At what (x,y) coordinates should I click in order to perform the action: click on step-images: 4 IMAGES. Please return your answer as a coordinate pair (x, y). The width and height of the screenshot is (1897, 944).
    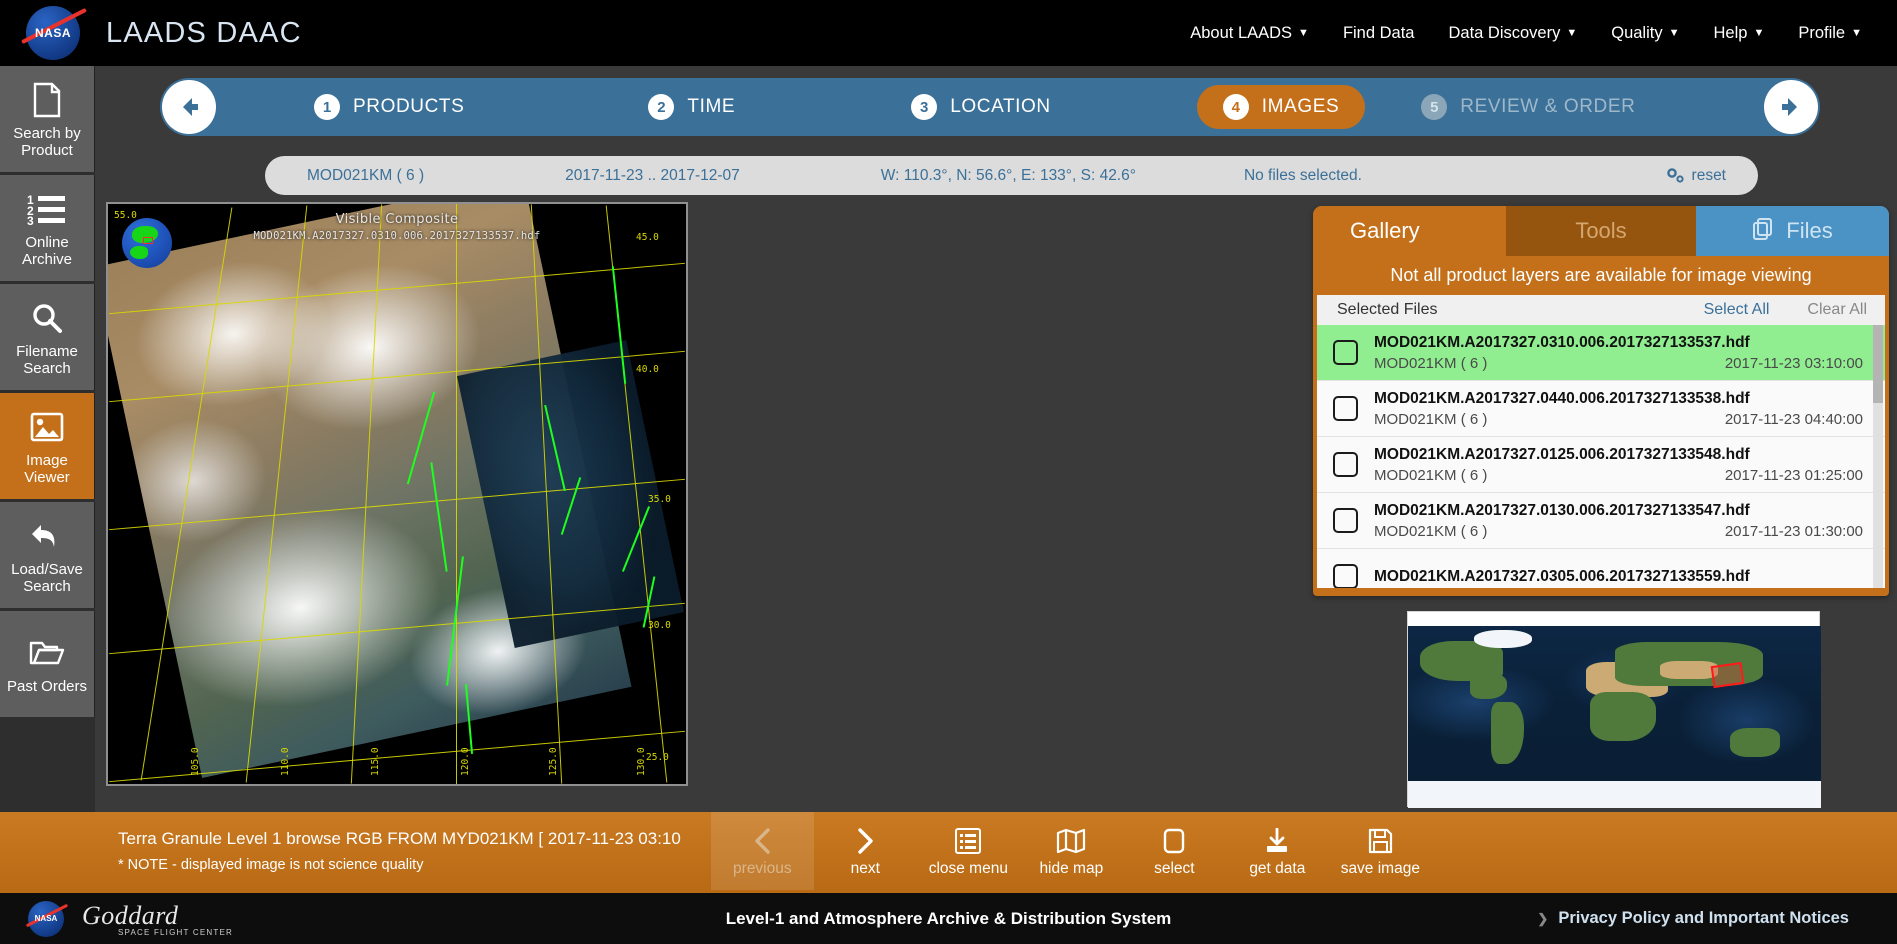
    Looking at the image, I should click on (1281, 107).